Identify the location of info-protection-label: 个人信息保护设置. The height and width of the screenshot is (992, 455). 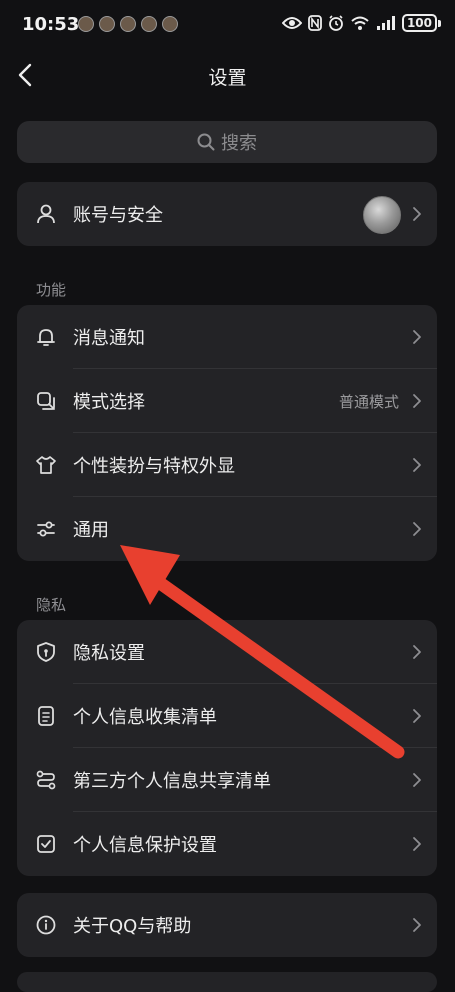
(145, 845).